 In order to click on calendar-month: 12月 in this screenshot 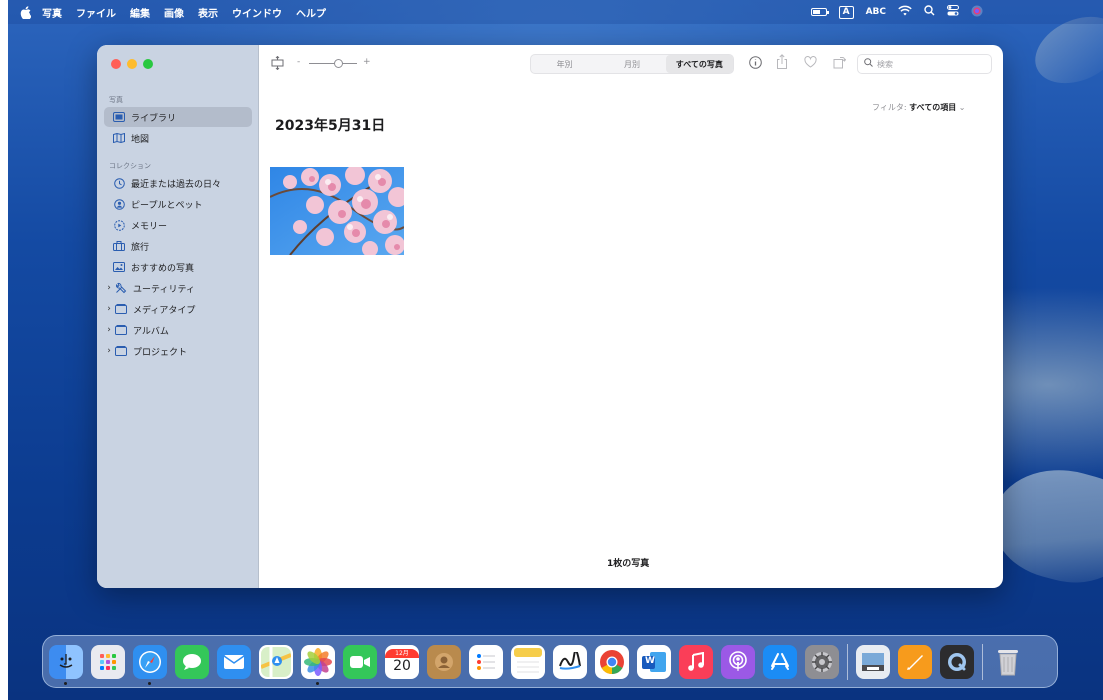, I will do `click(402, 653)`.